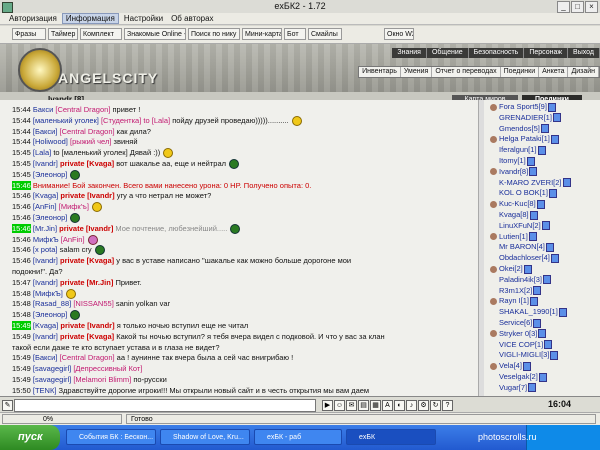  What do you see at coordinates (417, 72) in the screenshot?
I see `nav-skills: Умения` at bounding box center [417, 72].